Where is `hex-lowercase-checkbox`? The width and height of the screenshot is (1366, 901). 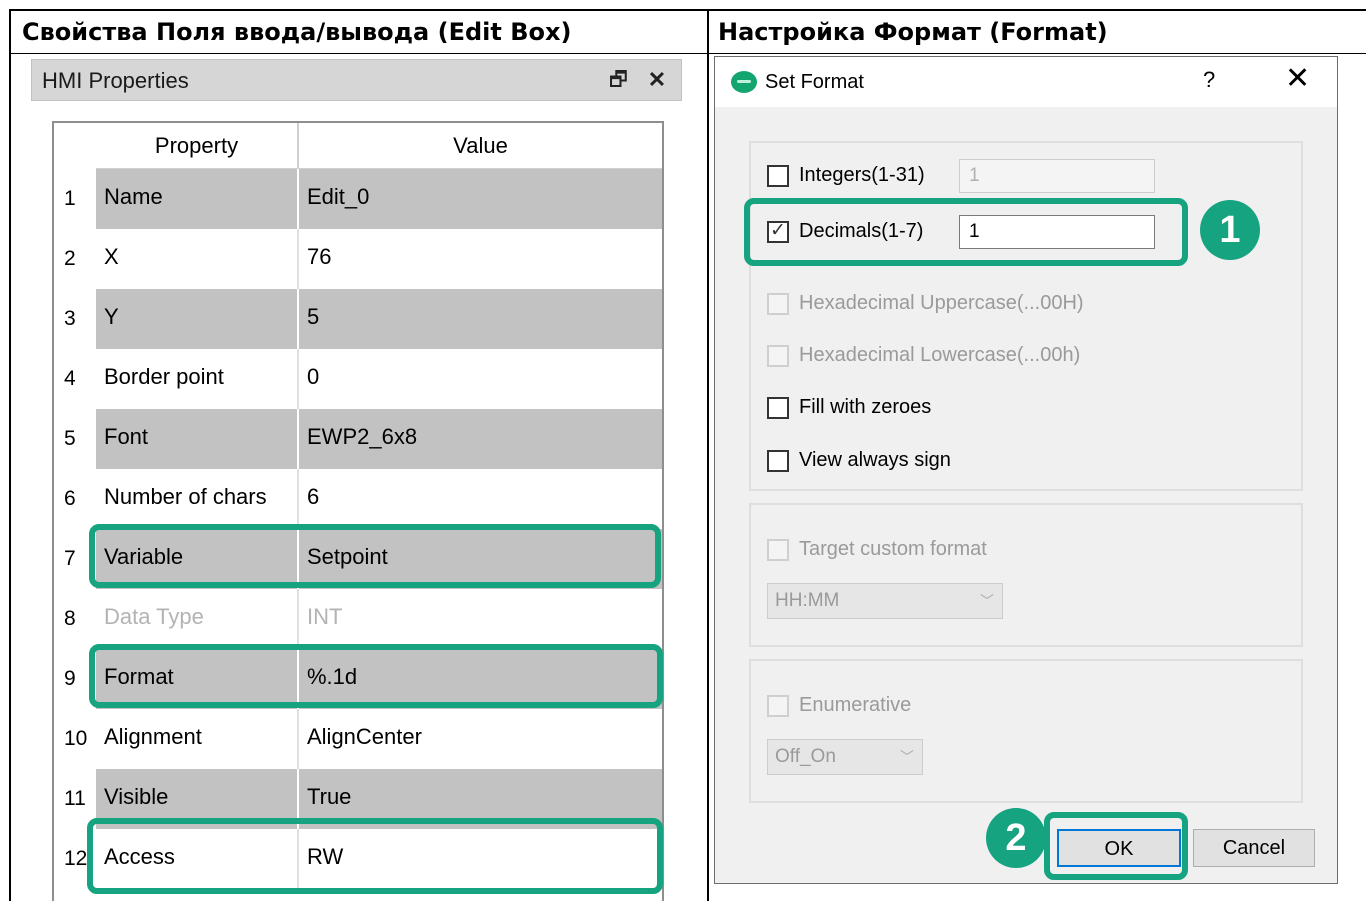 hex-lowercase-checkbox is located at coordinates (778, 356).